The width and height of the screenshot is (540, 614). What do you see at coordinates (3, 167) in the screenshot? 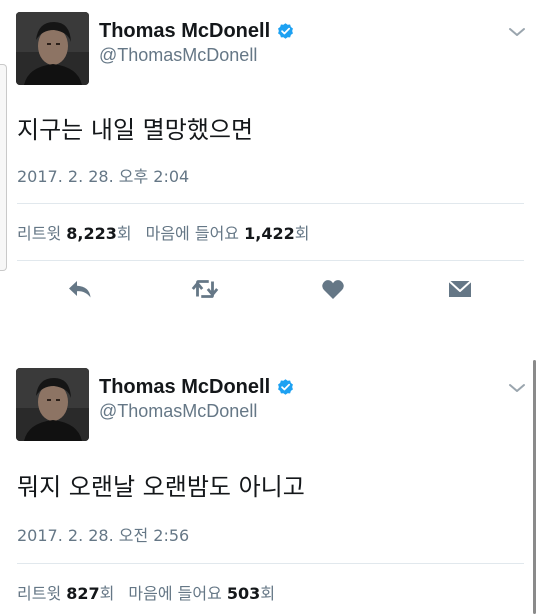
I see `side-drawer-handle` at bounding box center [3, 167].